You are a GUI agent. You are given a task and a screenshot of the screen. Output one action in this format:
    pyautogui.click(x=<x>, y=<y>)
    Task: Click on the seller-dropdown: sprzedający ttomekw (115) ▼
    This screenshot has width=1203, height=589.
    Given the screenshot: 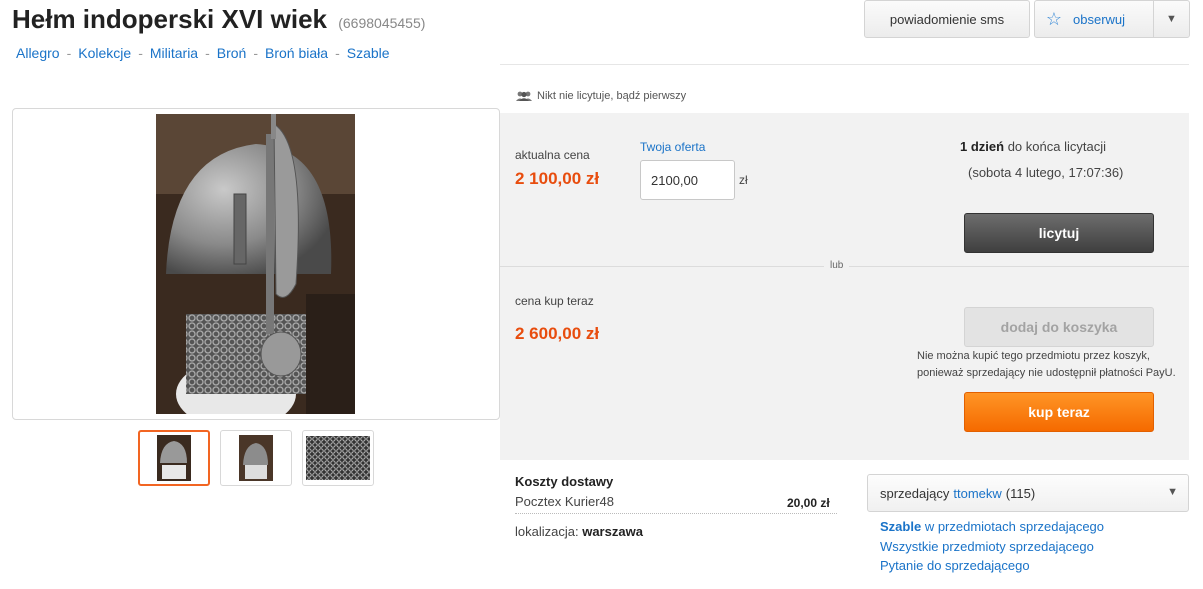 What is the action you would take?
    pyautogui.click(x=1028, y=493)
    